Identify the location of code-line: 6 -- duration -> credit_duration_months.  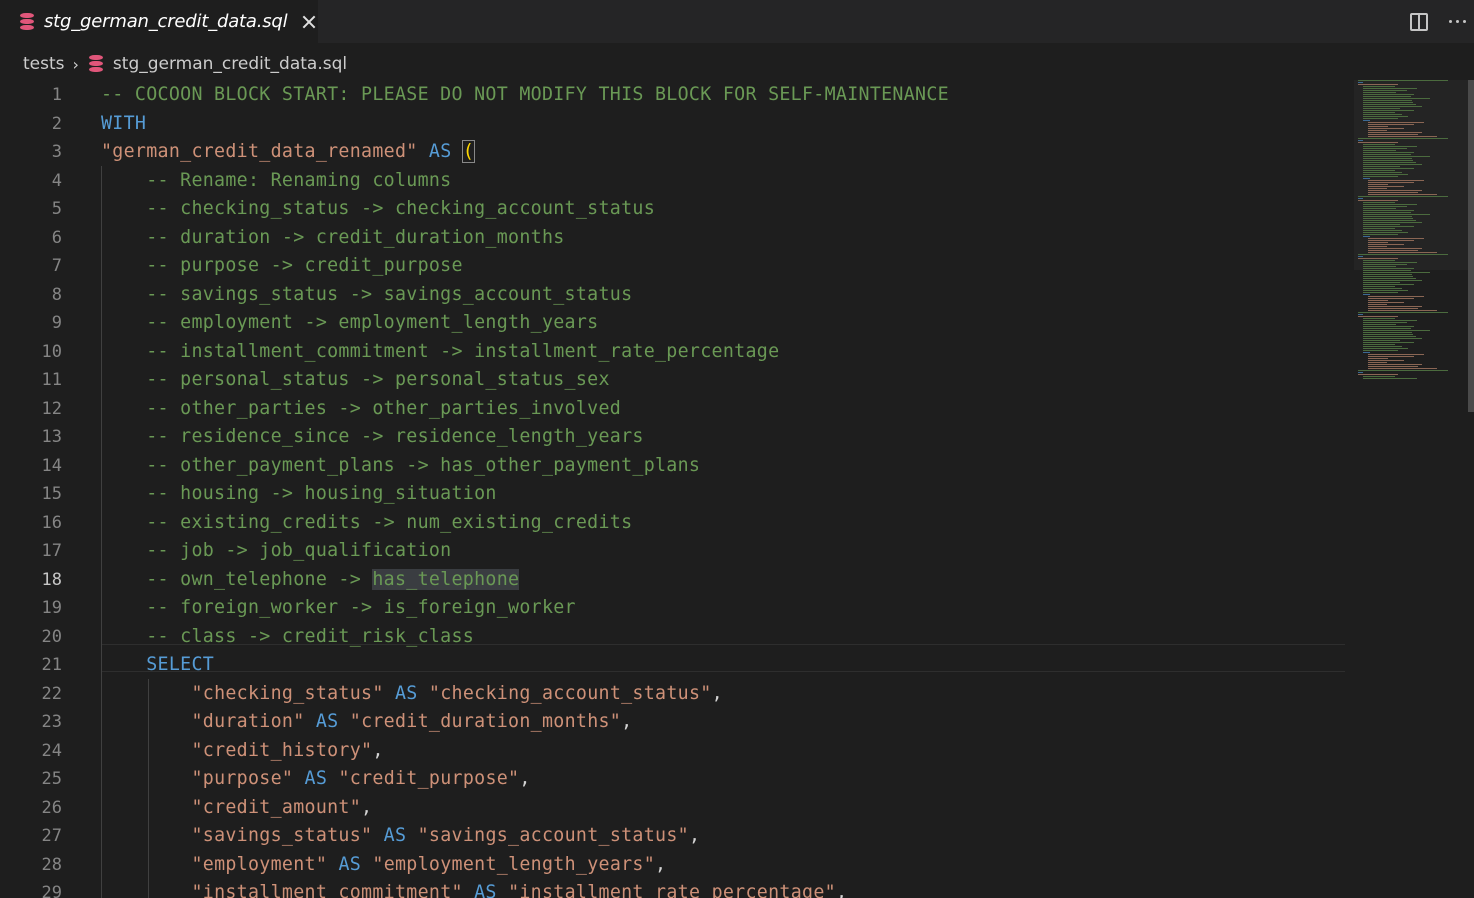
(675, 238).